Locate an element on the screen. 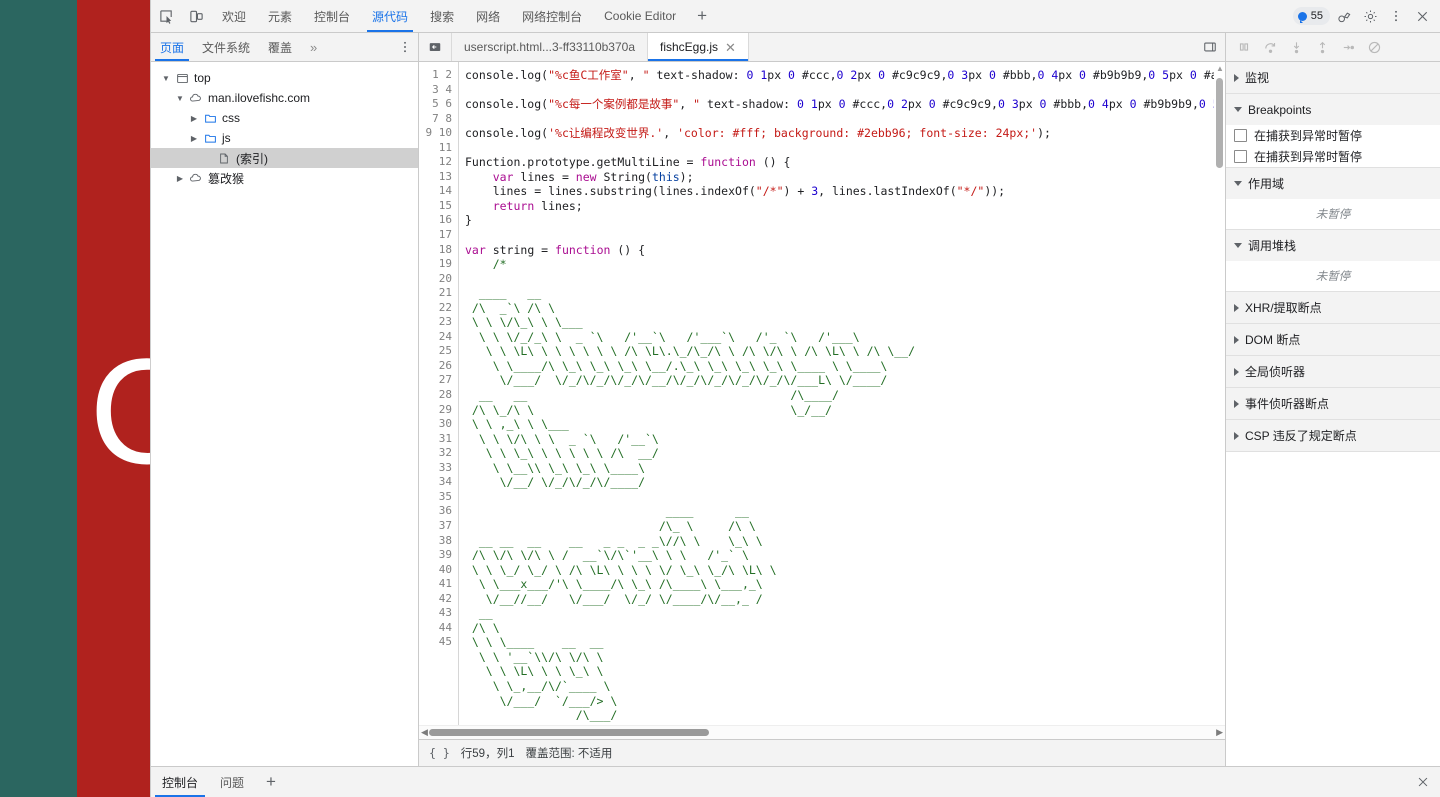 Image resolution: width=1440 pixels, height=797 pixels. pause-icon is located at coordinates (1244, 47).